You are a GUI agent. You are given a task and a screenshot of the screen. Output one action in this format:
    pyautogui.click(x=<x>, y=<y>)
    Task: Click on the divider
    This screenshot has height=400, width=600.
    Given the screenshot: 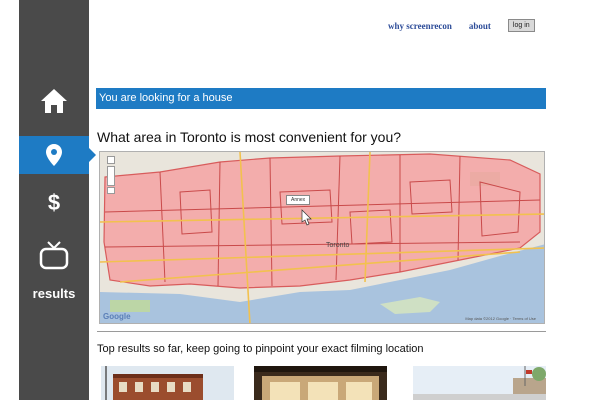 What is the action you would take?
    pyautogui.click(x=321, y=331)
    